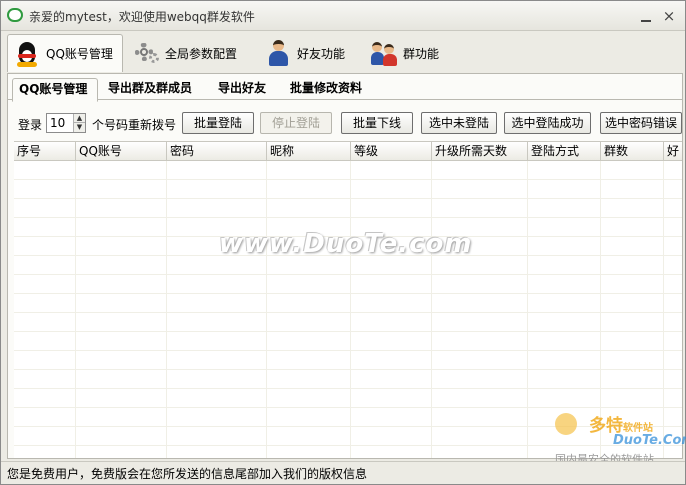 The width and height of the screenshot is (686, 485). What do you see at coordinates (669, 16) in the screenshot?
I see `close-button: ×` at bounding box center [669, 16].